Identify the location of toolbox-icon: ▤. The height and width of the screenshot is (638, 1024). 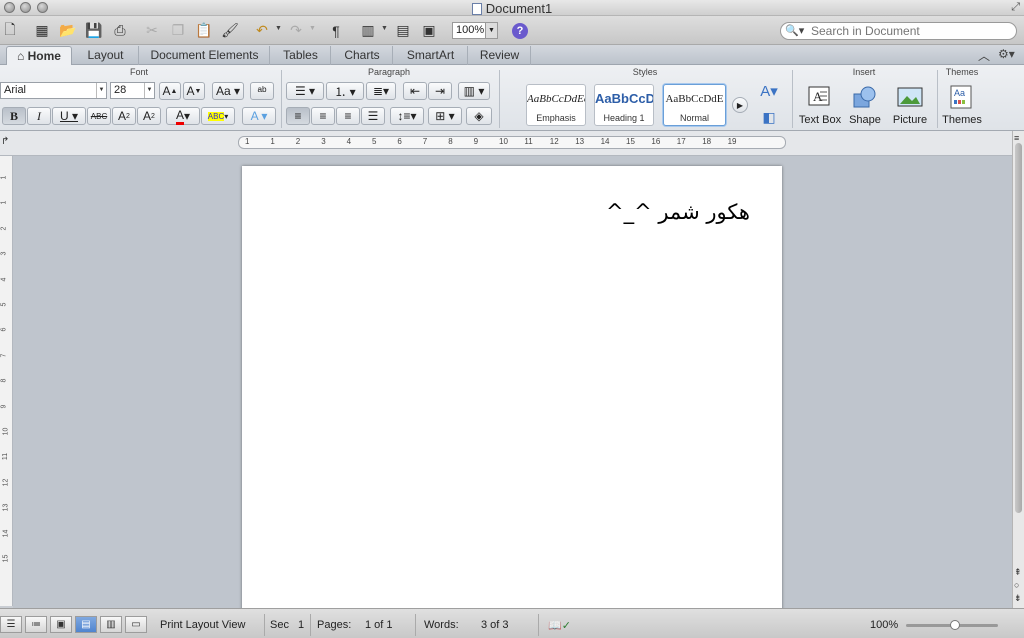
(403, 30).